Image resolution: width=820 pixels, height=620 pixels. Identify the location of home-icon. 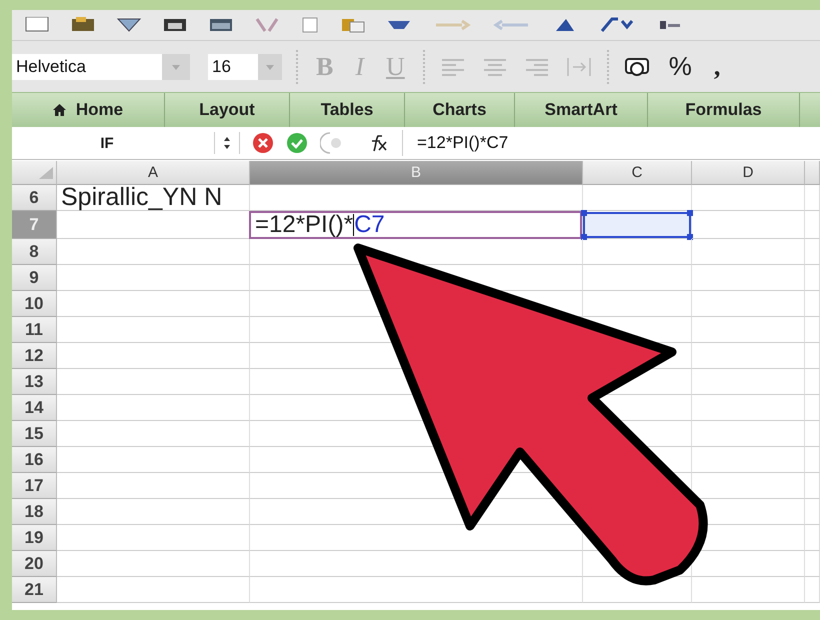
(59, 110).